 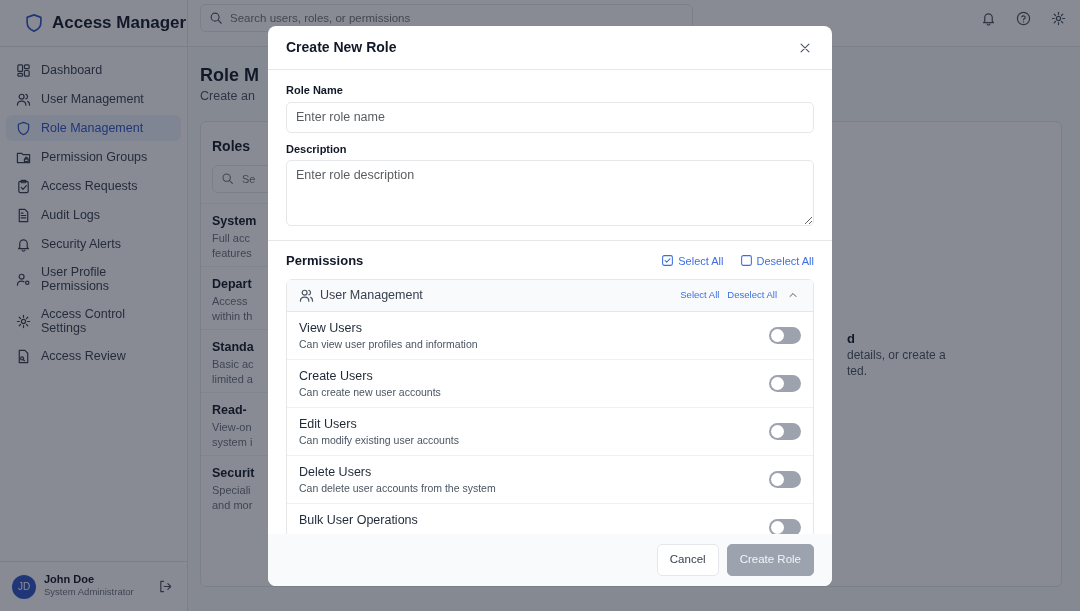 What do you see at coordinates (119, 23) in the screenshot?
I see `app-title: Access Manager` at bounding box center [119, 23].